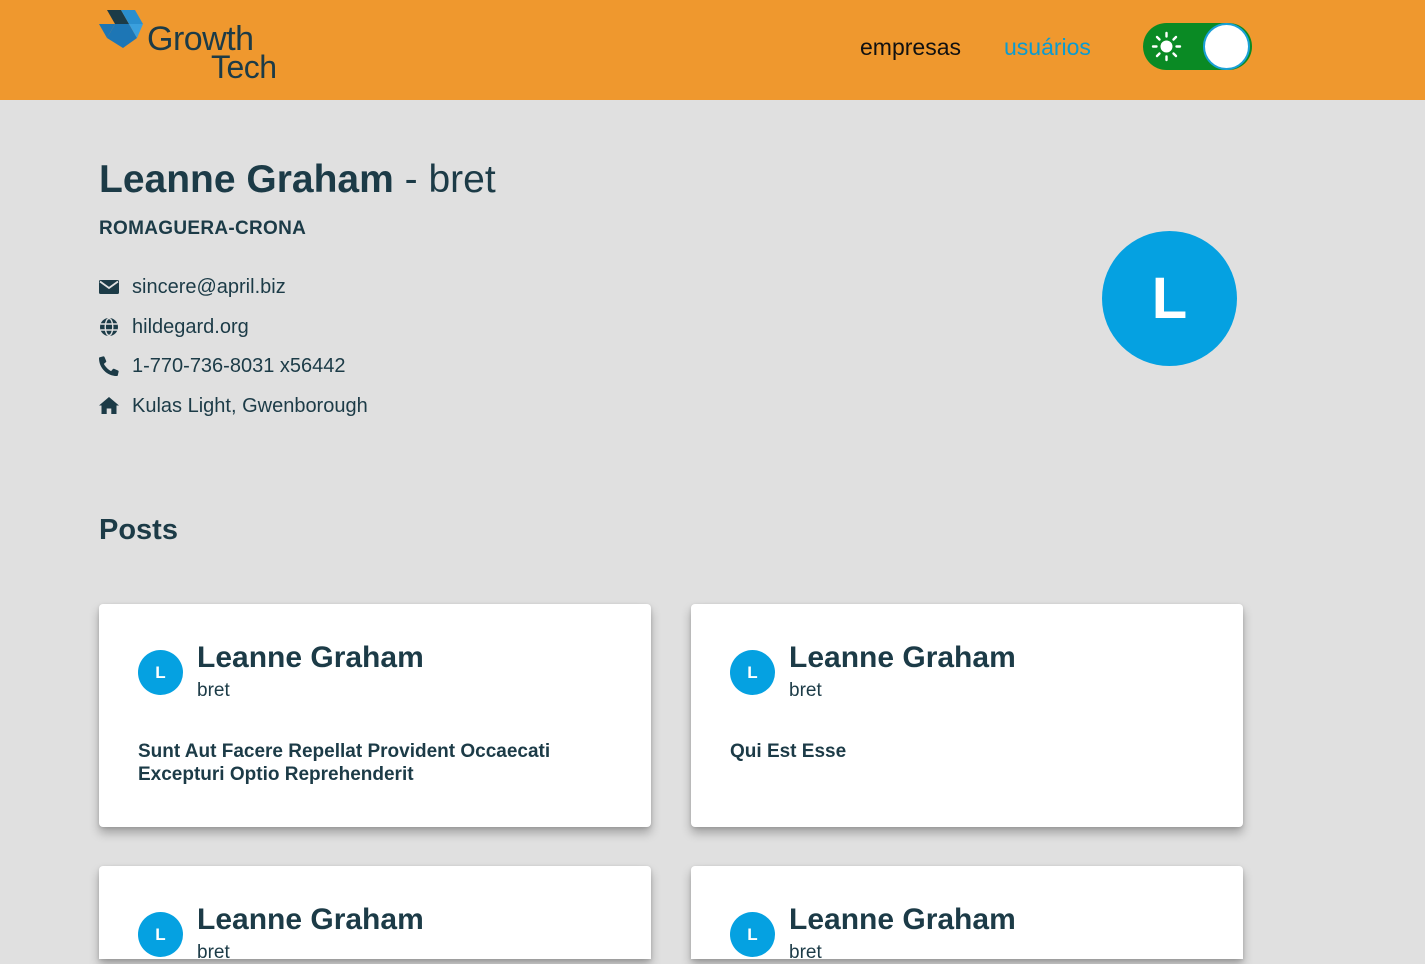 The width and height of the screenshot is (1425, 964). Describe the element at coordinates (190, 327) in the screenshot. I see `contact-website-text: hildegard.org` at that location.